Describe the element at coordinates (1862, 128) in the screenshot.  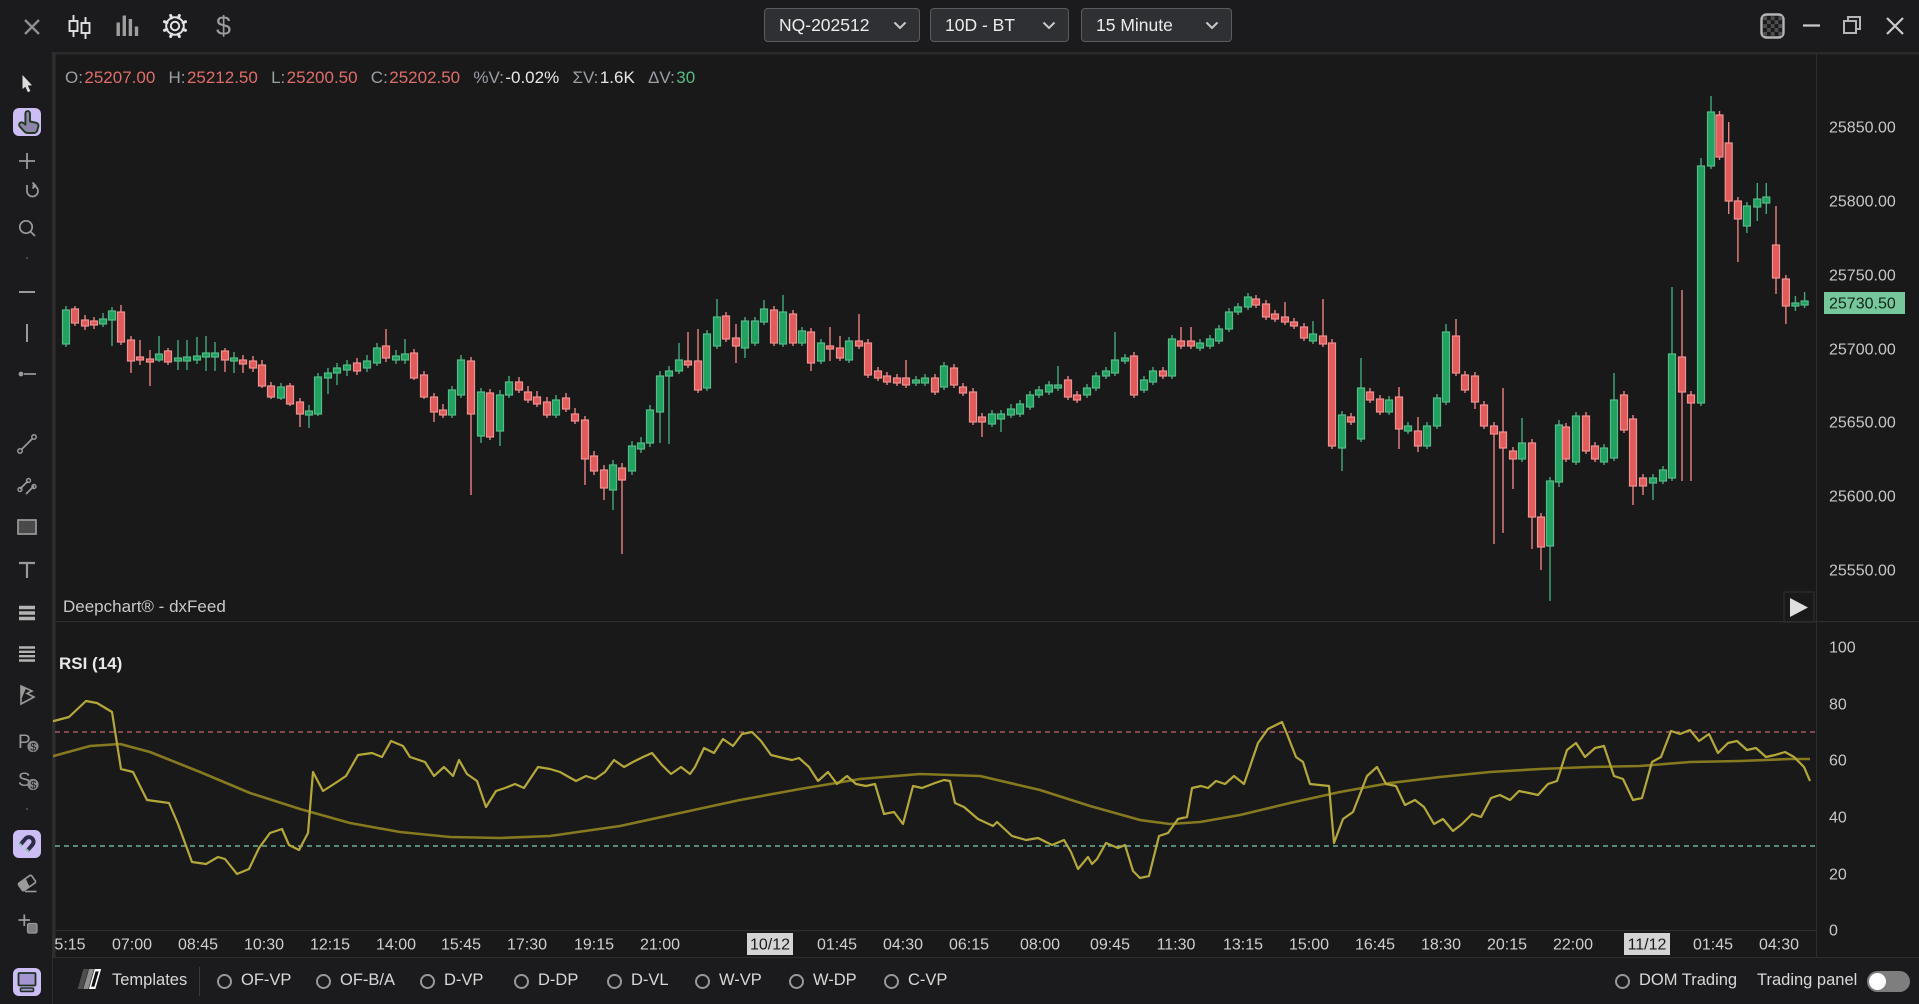
I see `svg-text: 25850.00` at that location.